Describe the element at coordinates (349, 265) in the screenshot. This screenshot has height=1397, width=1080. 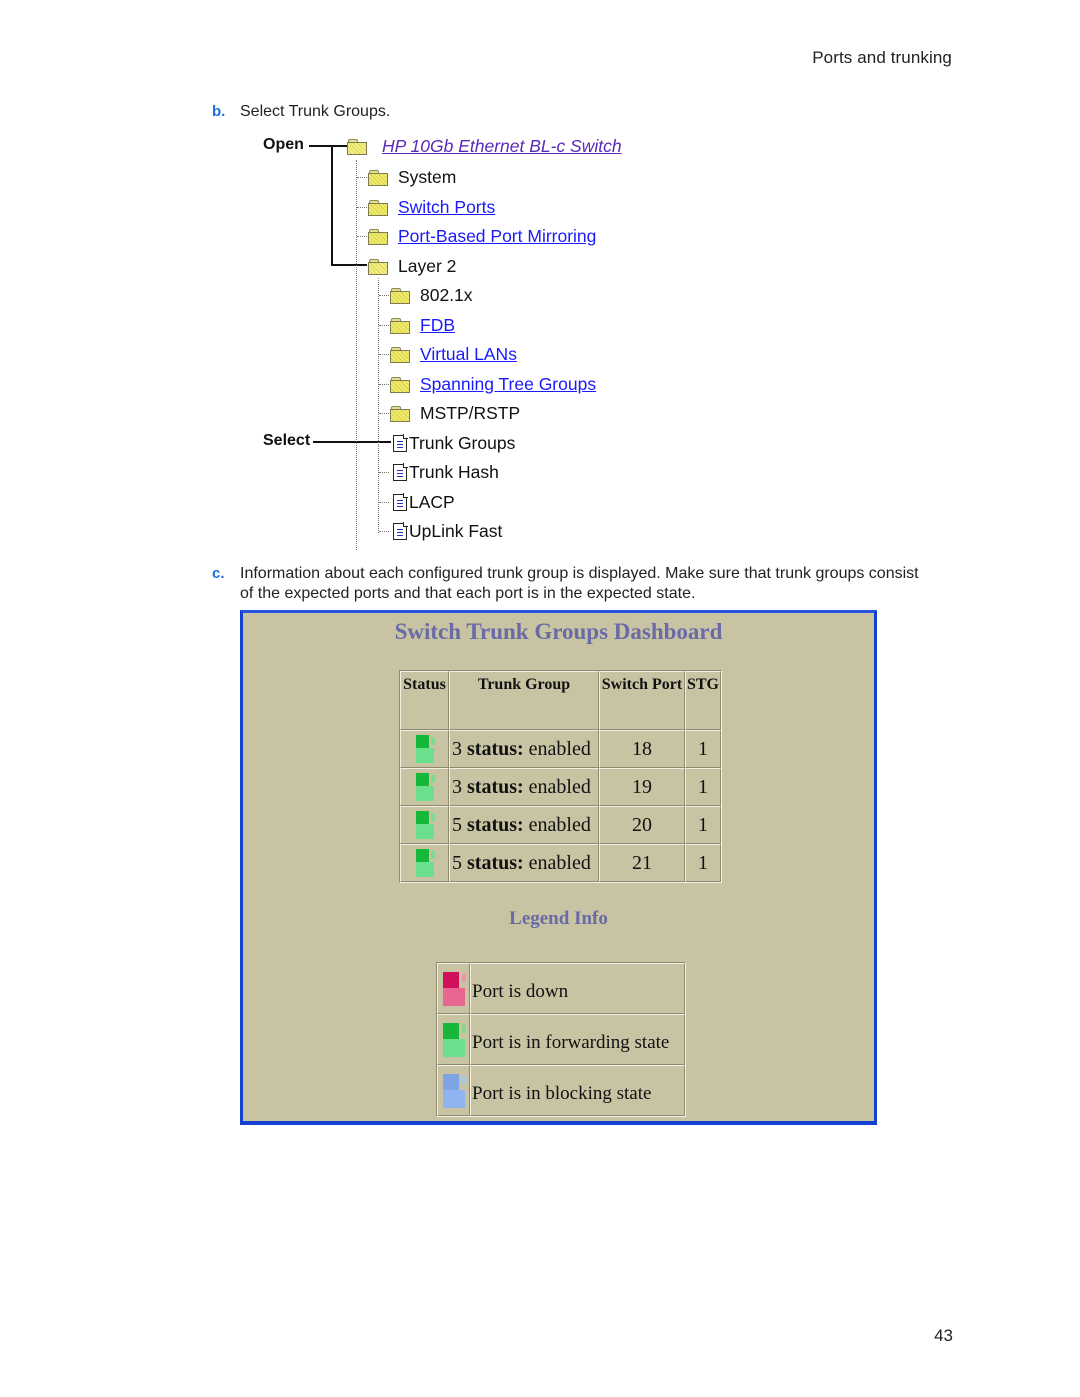
I see `open-callout-line-layer2` at that location.